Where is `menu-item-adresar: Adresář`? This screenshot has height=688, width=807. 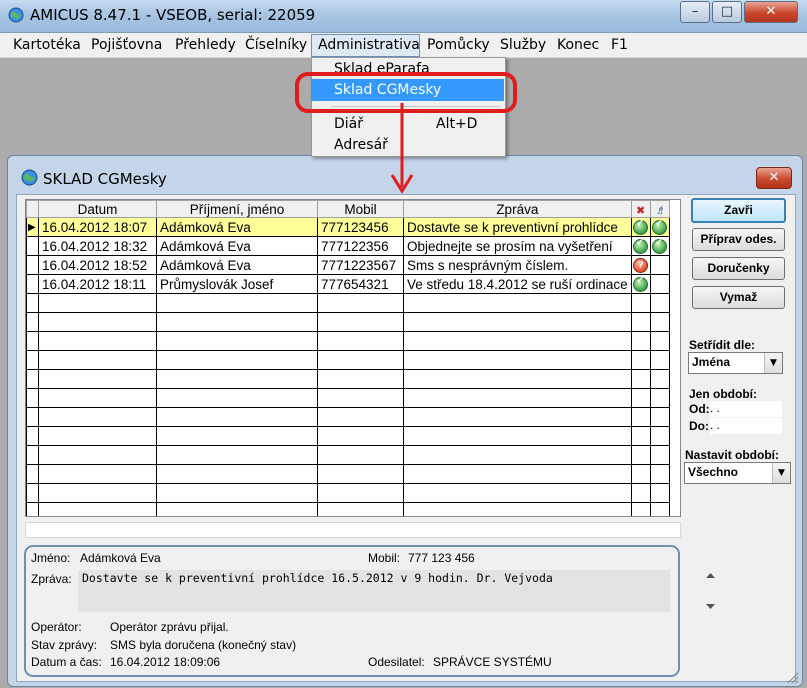 menu-item-adresar: Adresář is located at coordinates (361, 145).